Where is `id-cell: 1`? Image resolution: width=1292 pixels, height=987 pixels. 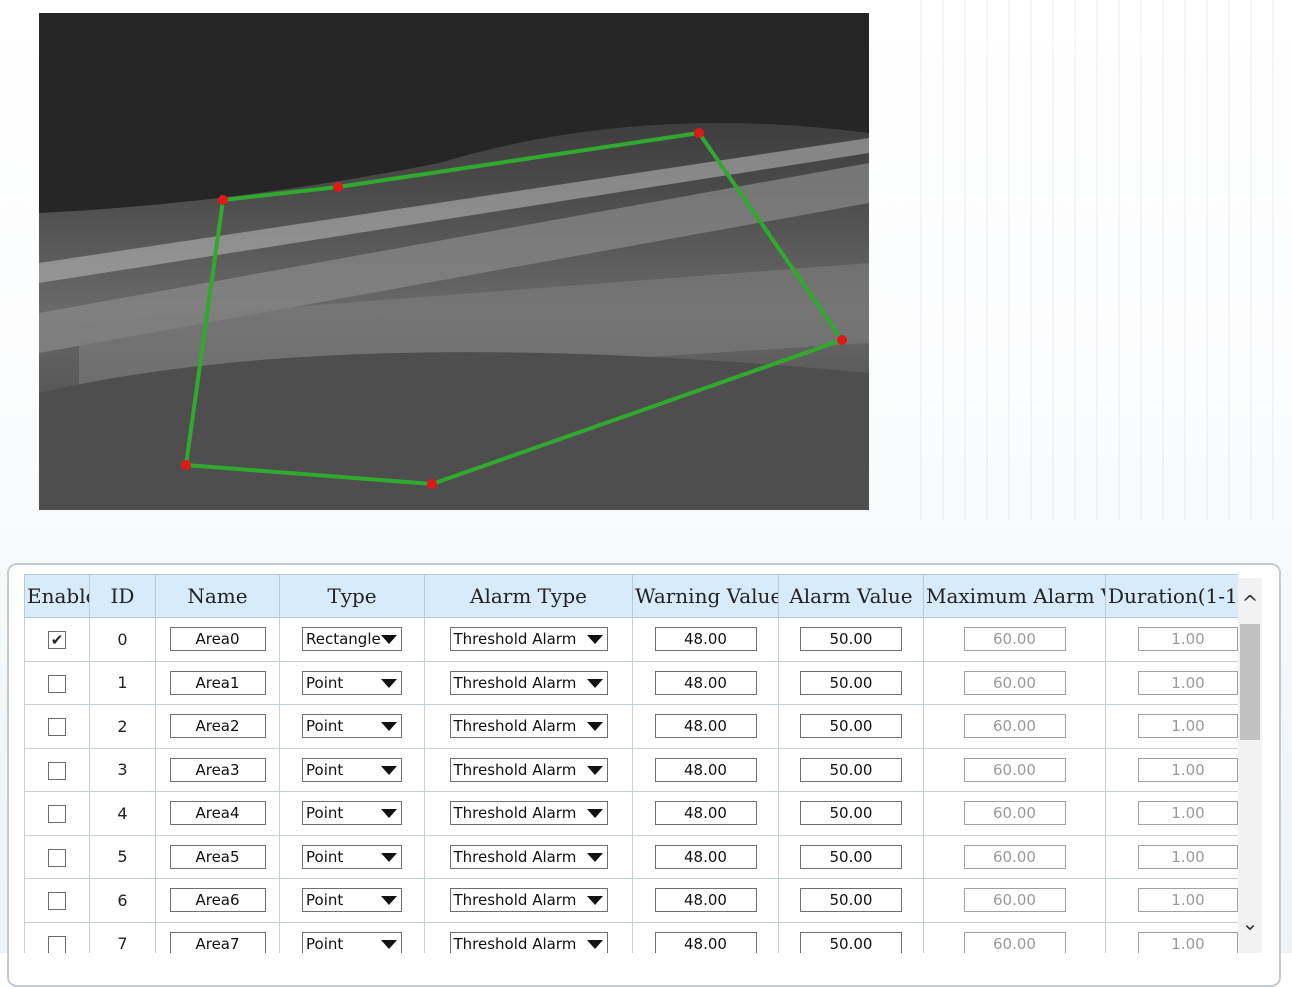
id-cell: 1 is located at coordinates (122, 682).